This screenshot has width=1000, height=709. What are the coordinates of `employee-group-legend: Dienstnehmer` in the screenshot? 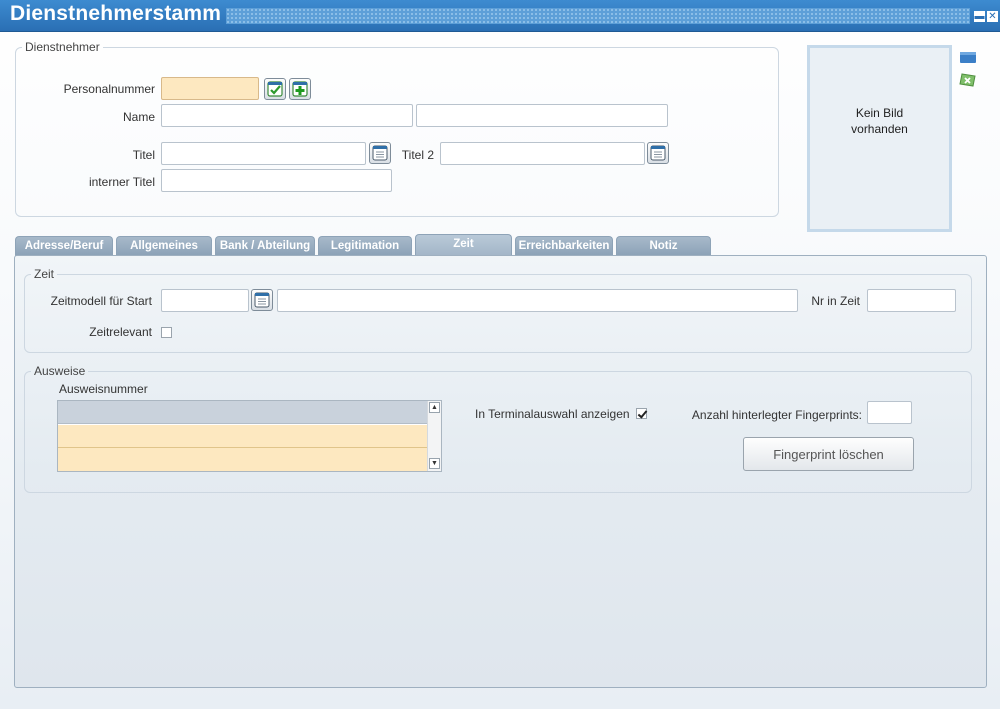 It's located at (62, 47).